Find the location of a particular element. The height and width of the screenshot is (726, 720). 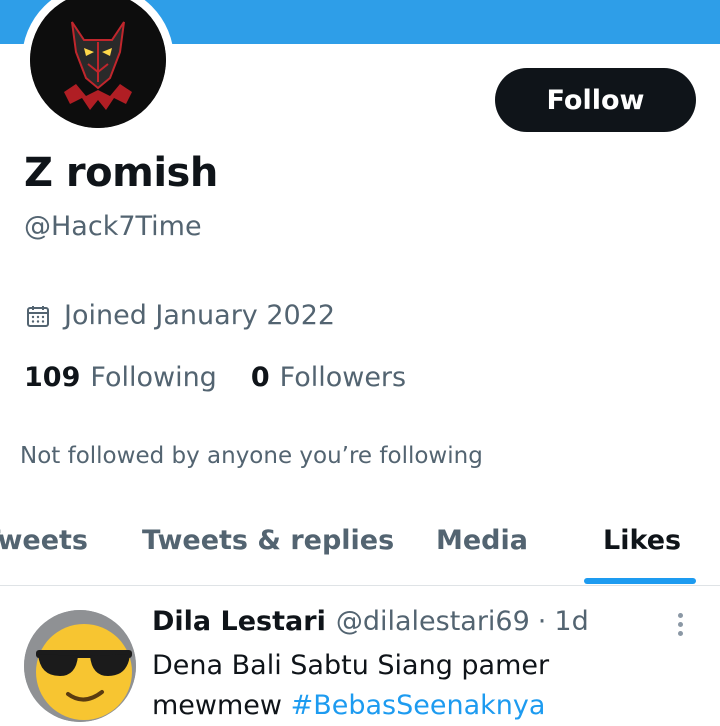

tweet-time: 1d is located at coordinates (571, 621).